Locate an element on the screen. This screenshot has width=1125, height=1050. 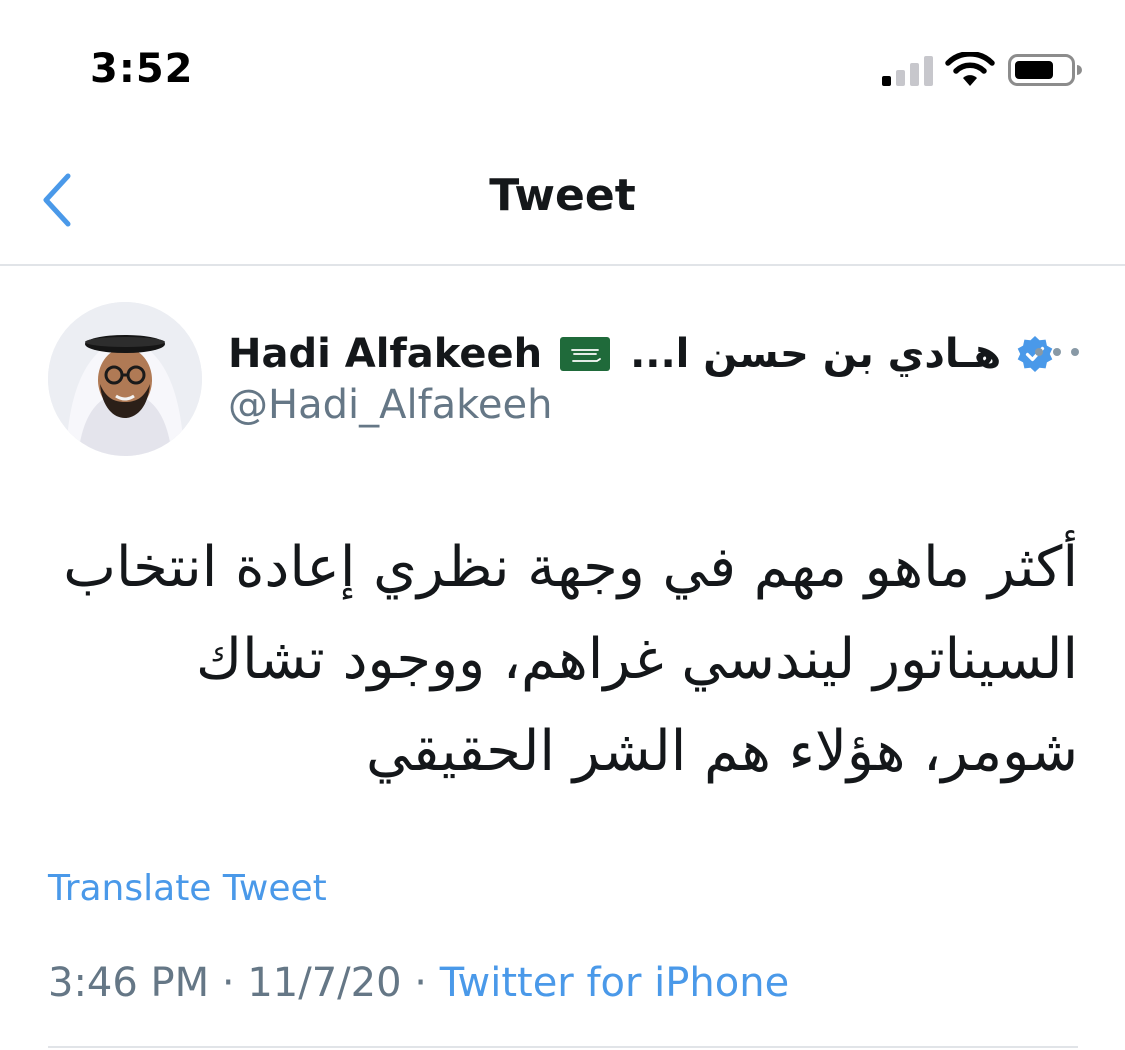
translate-tweet-link: Translate Tweet is located at coordinates (187, 888).